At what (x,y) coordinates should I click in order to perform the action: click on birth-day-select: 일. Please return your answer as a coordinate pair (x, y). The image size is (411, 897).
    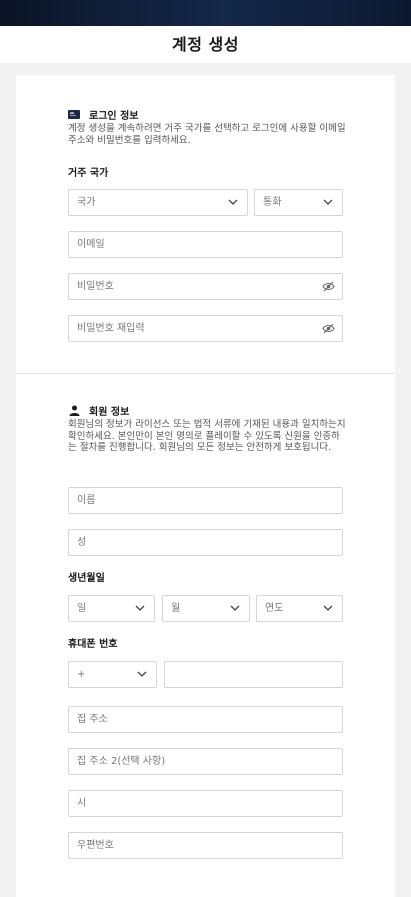
    Looking at the image, I should click on (111, 608).